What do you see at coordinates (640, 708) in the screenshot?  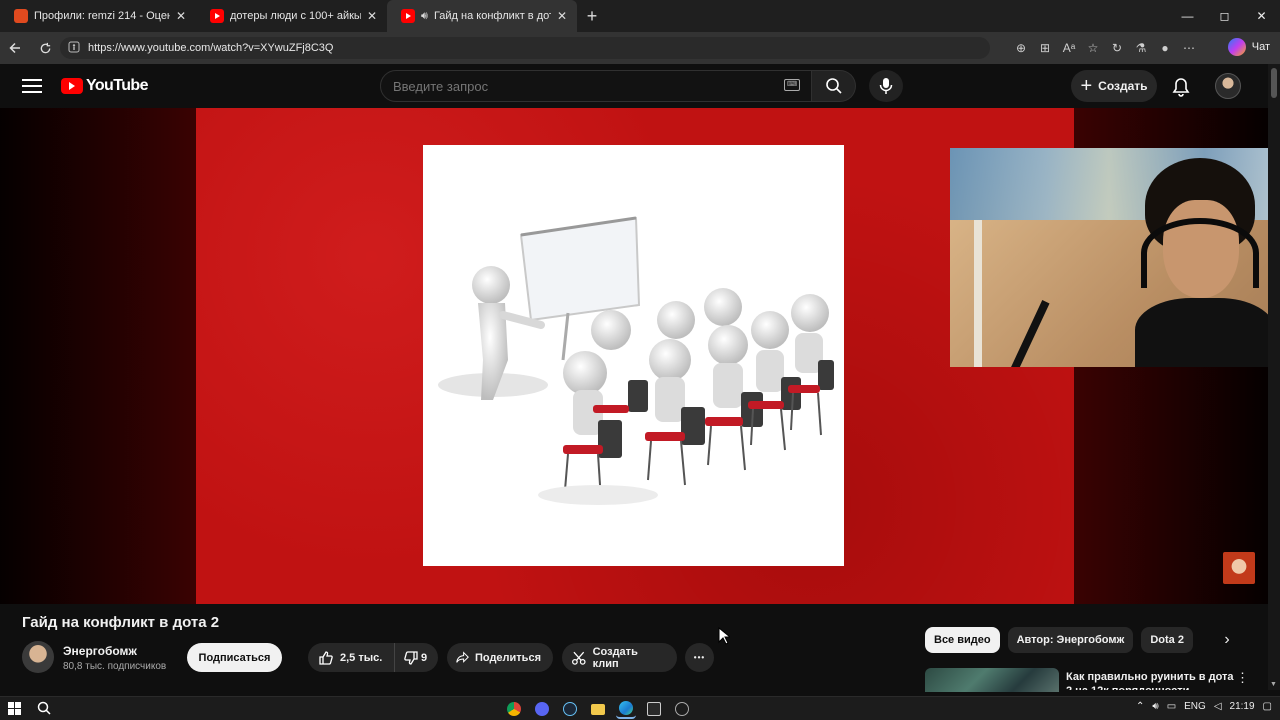 I see `windows-taskbar: ⌃ 🔊︎ ▭ ENG ◁ 21:19 ▢` at bounding box center [640, 708].